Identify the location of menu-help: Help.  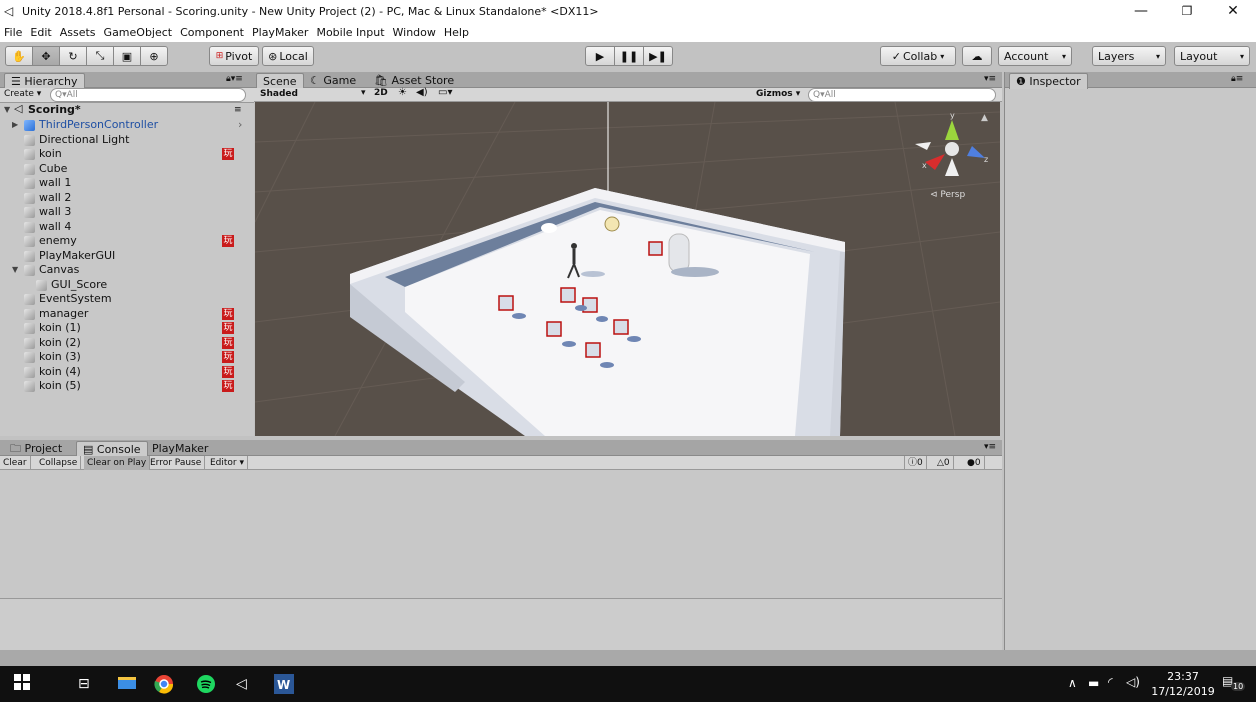
(456, 32).